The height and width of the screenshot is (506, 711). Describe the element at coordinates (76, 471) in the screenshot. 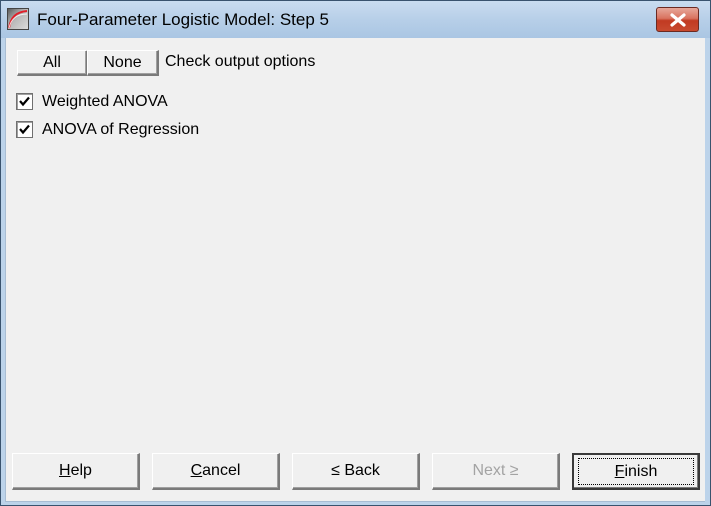

I see `help-button: Help` at that location.